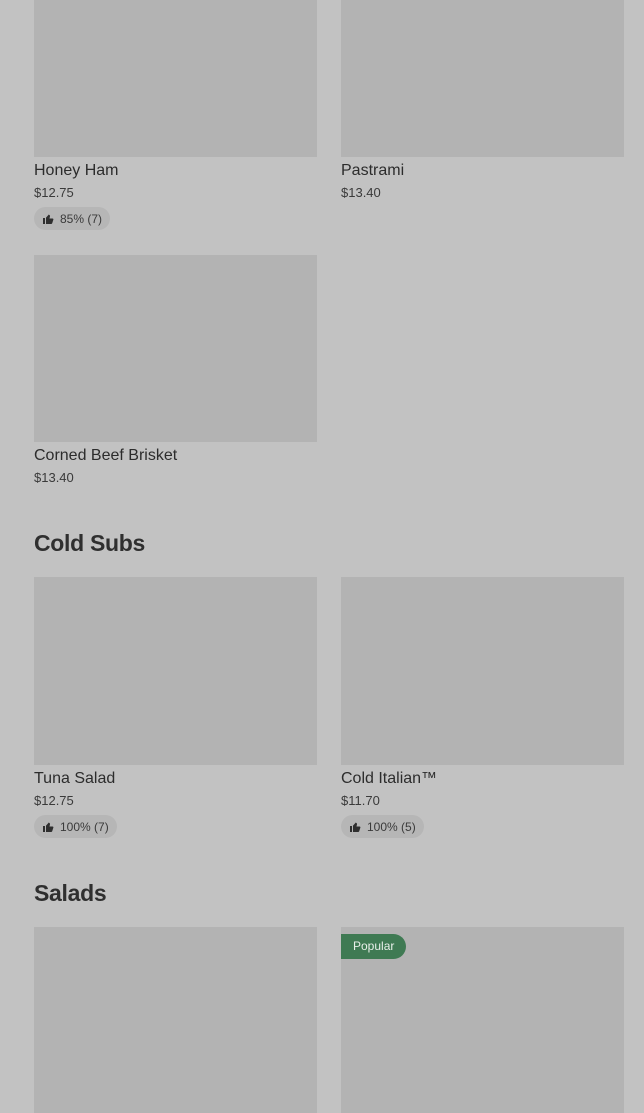 This screenshot has height=1113, width=644. I want to click on rating-pill: 100% (7), so click(75, 826).